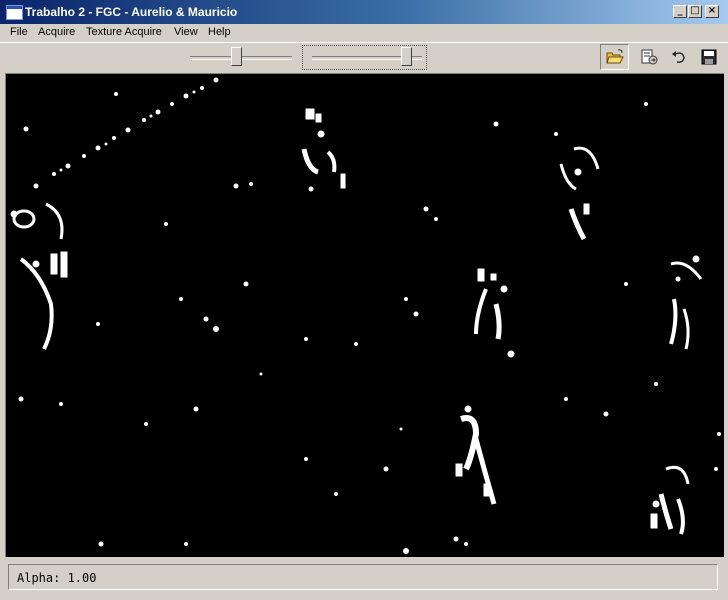 Image resolution: width=728 pixels, height=600 pixels. Describe the element at coordinates (712, 11) in the screenshot. I see `close-button: ×` at that location.